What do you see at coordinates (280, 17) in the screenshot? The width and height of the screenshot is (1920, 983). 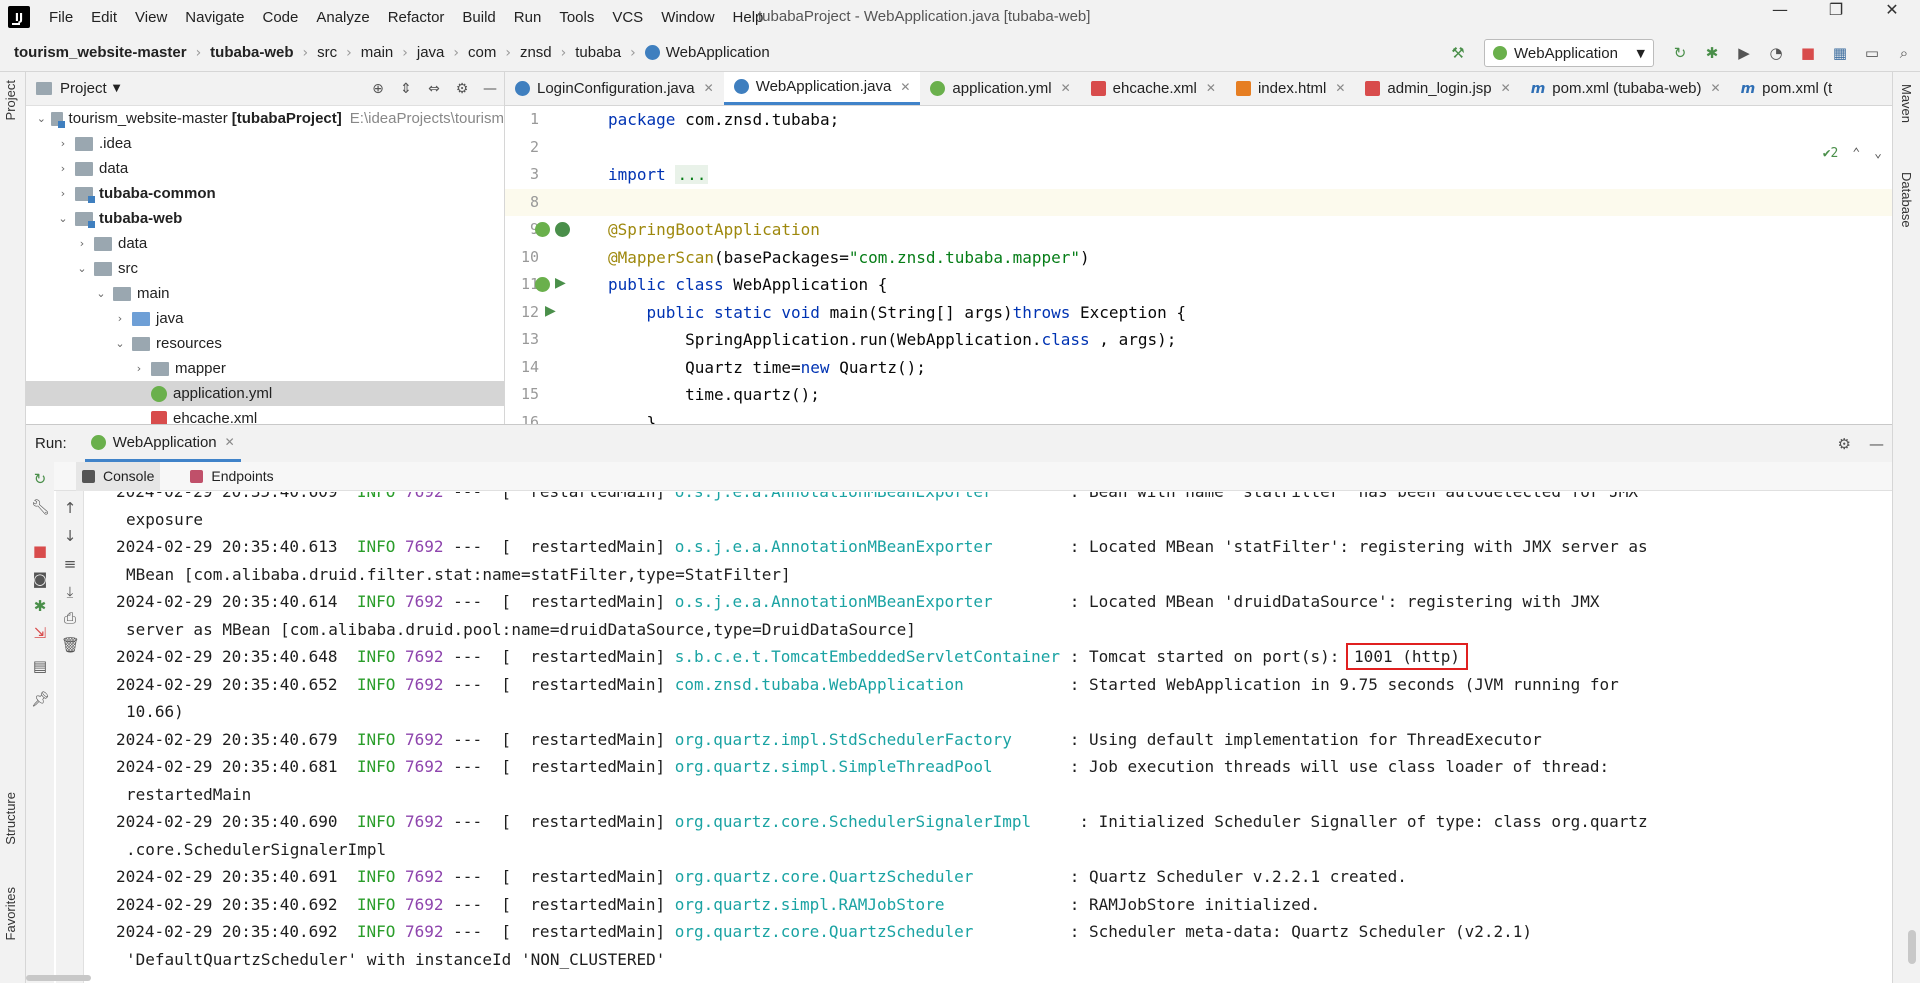 I see `menu-code: Code` at bounding box center [280, 17].